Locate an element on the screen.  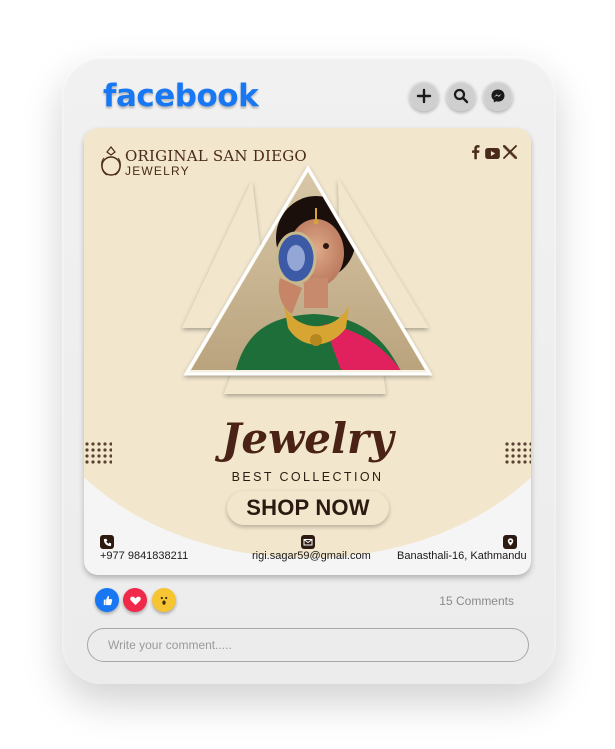
address: Banasthali-16, Kathmandu is located at coordinates (462, 556).